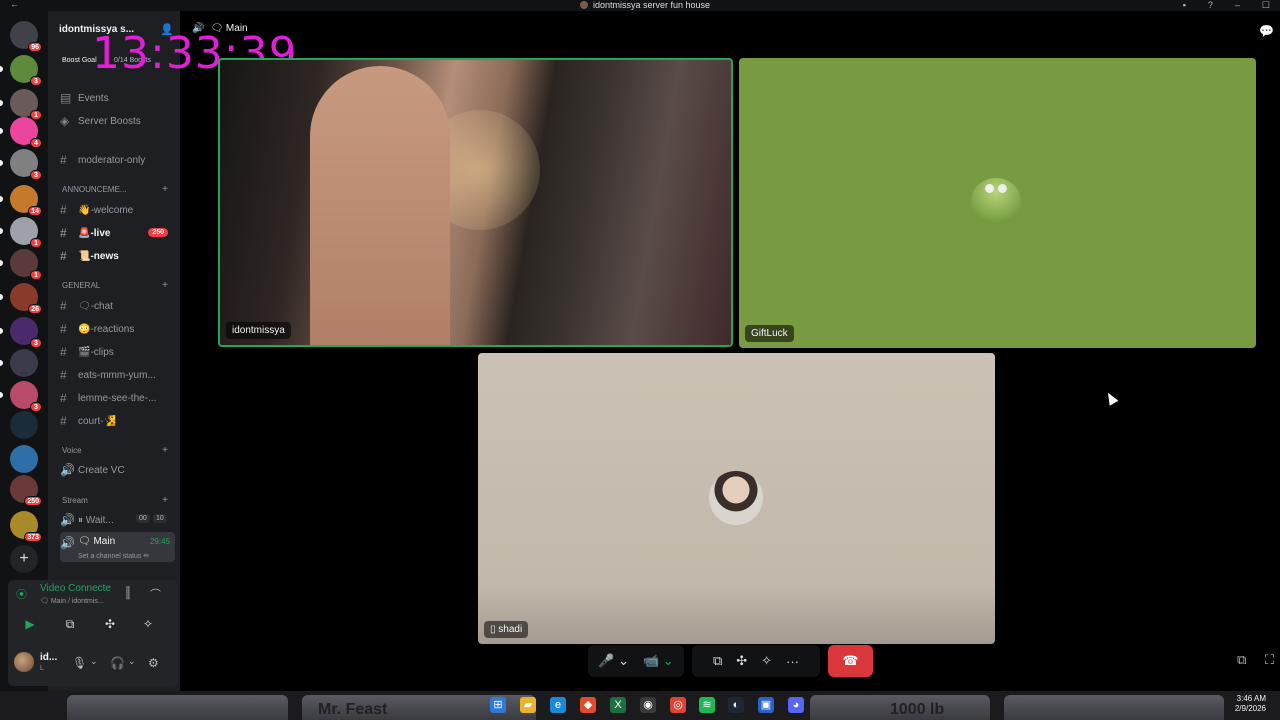 The height and width of the screenshot is (720, 1280). What do you see at coordinates (26, 332) in the screenshot?
I see `server-icon-server-10: 3` at bounding box center [26, 332].